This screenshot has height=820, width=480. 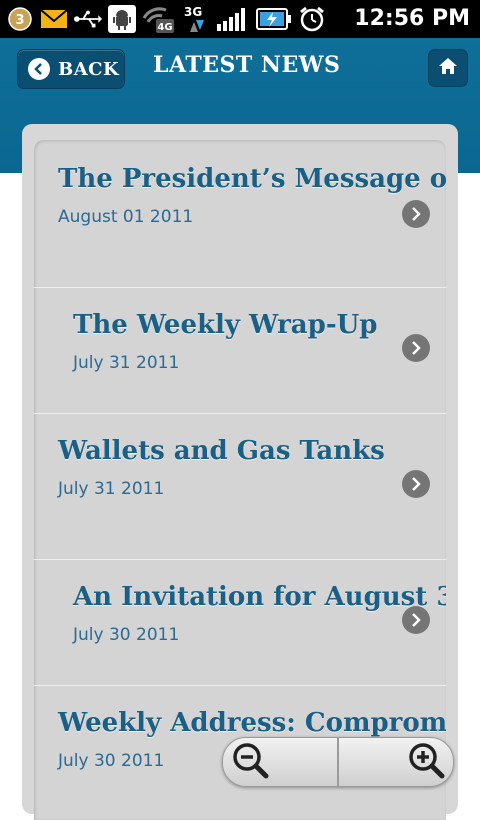 I want to click on news-item: An Invitation for August 3 July 30 2011, so click(x=240, y=623).